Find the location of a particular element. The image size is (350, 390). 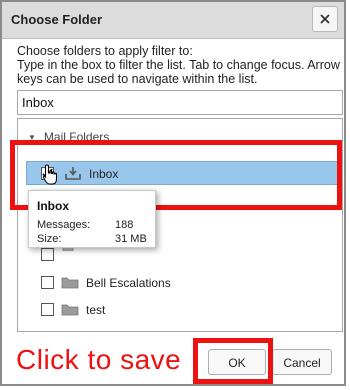

tree-item-trash is located at coordinates (180, 257).